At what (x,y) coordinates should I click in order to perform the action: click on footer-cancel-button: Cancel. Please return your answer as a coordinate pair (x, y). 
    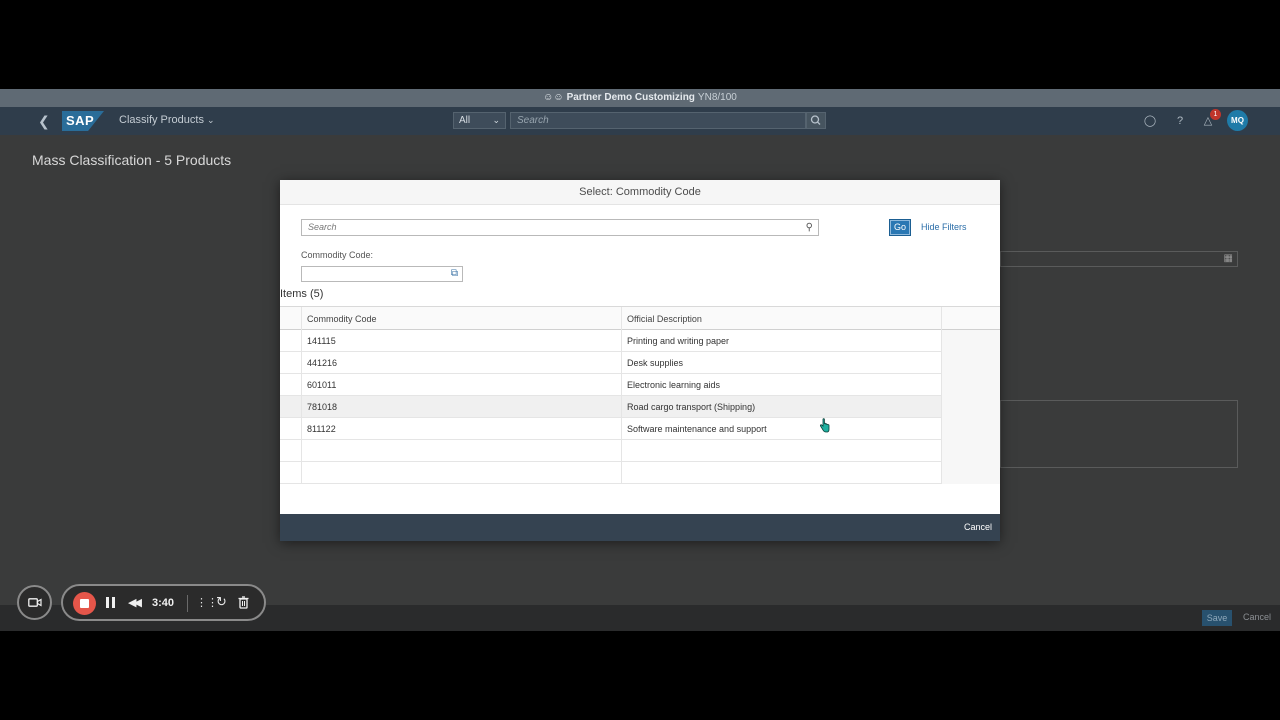
    Looking at the image, I should click on (1257, 617).